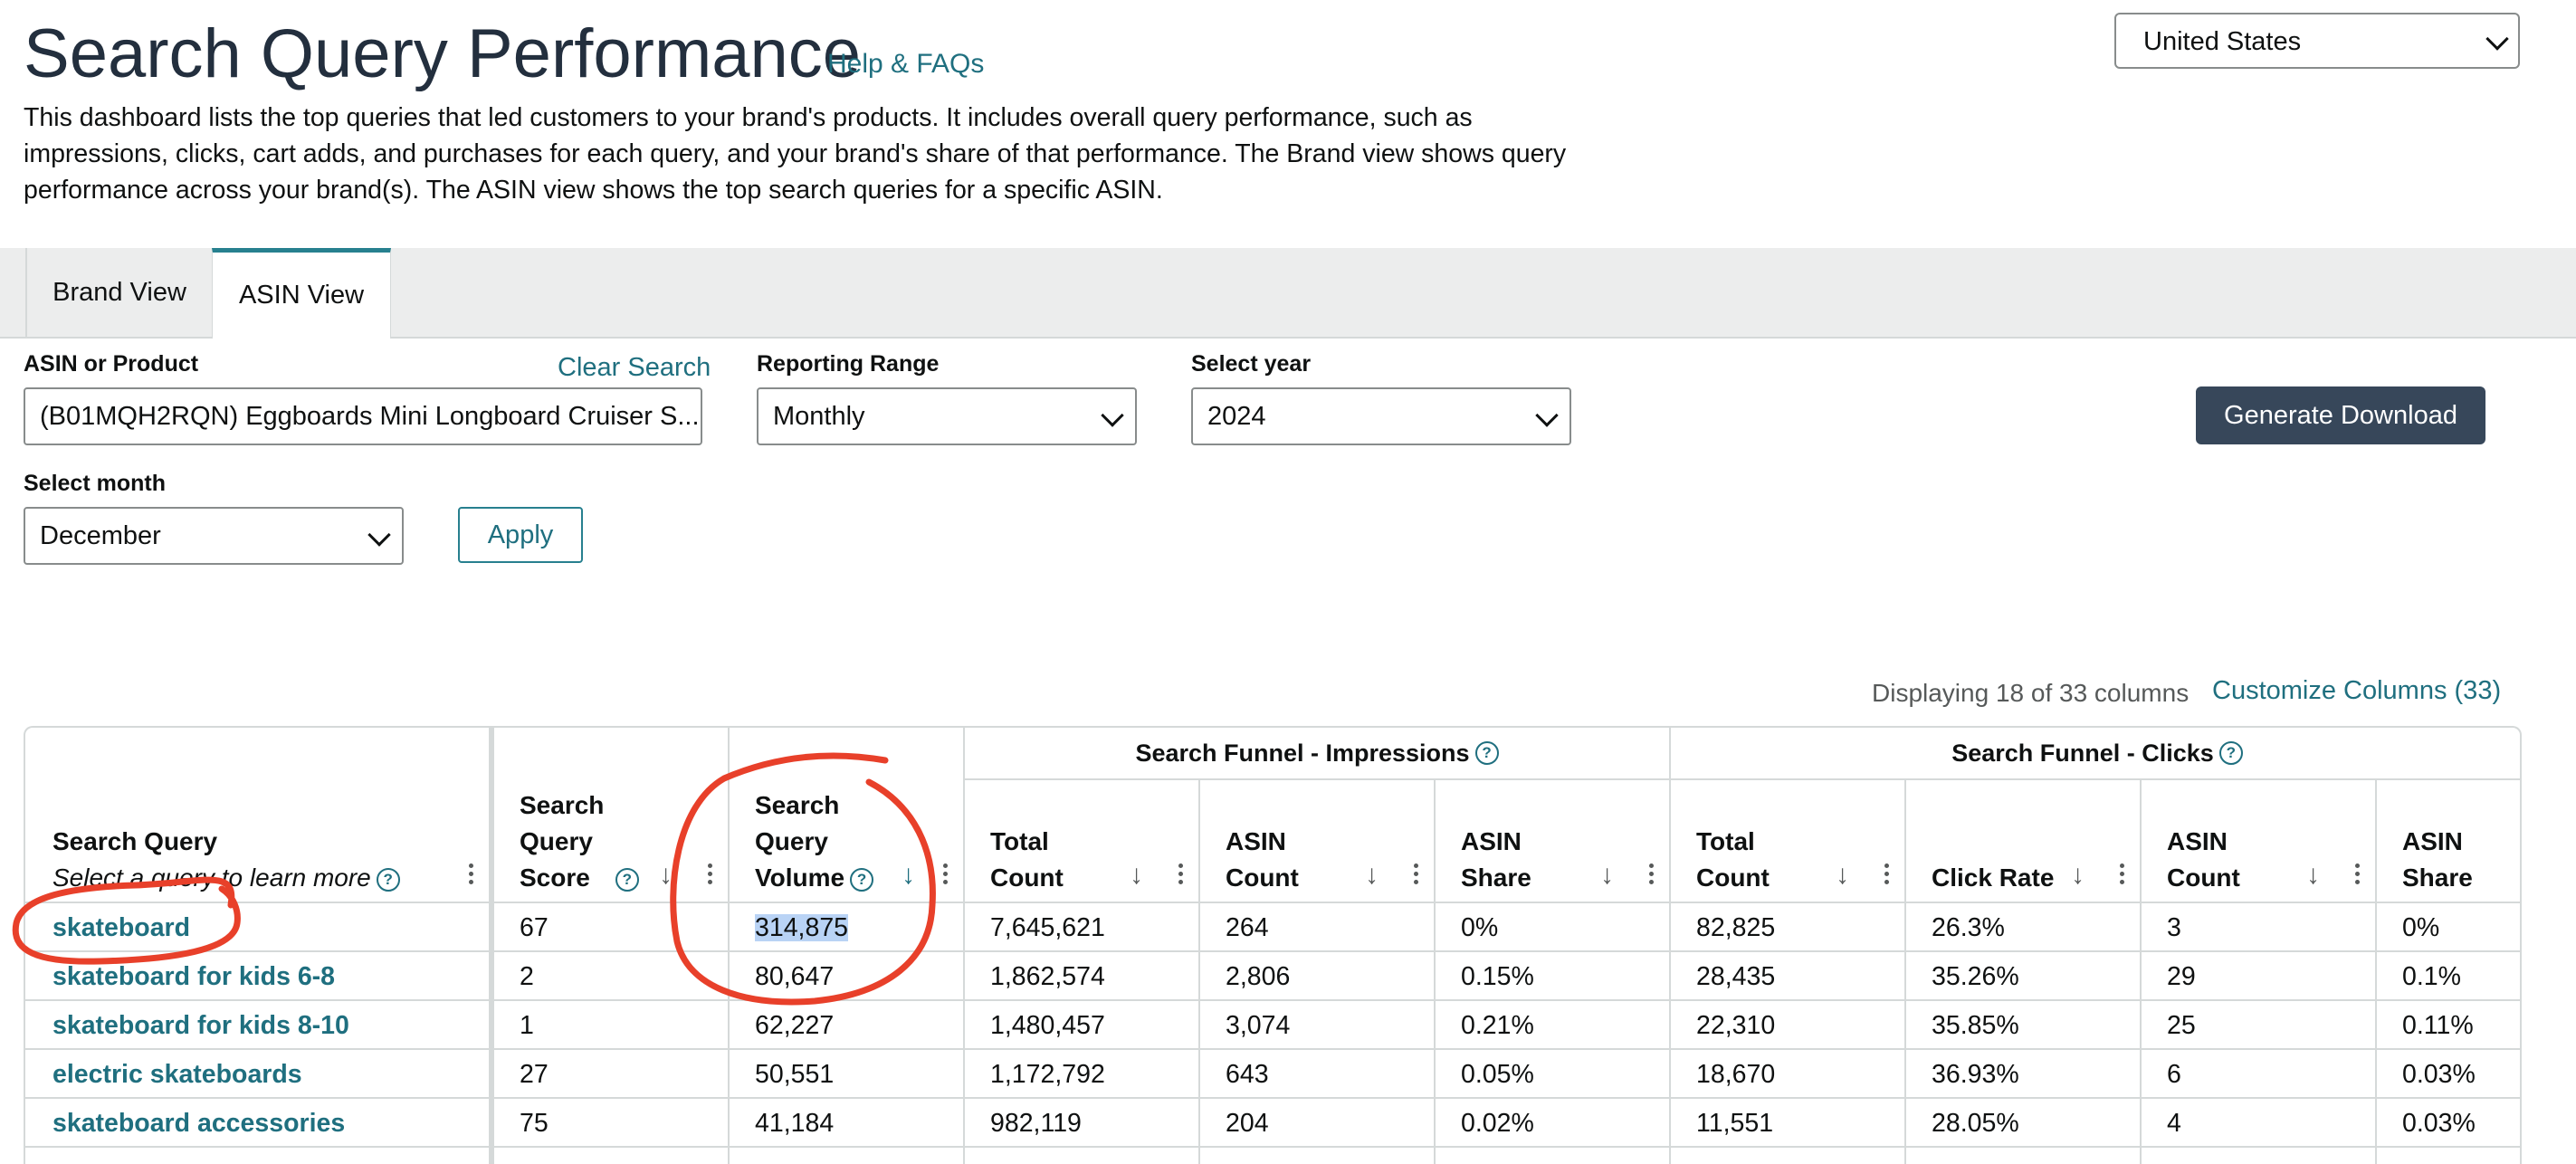  I want to click on annotation-circle-skateboard, so click(127, 921).